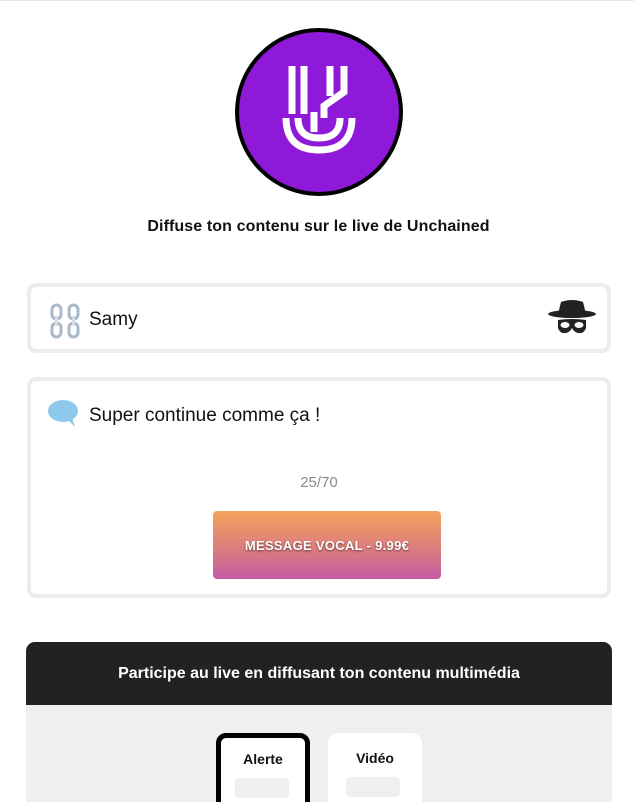 Image resolution: width=634 pixels, height=802 pixels. What do you see at coordinates (63, 413) in the screenshot?
I see `speech-bubble-icon` at bounding box center [63, 413].